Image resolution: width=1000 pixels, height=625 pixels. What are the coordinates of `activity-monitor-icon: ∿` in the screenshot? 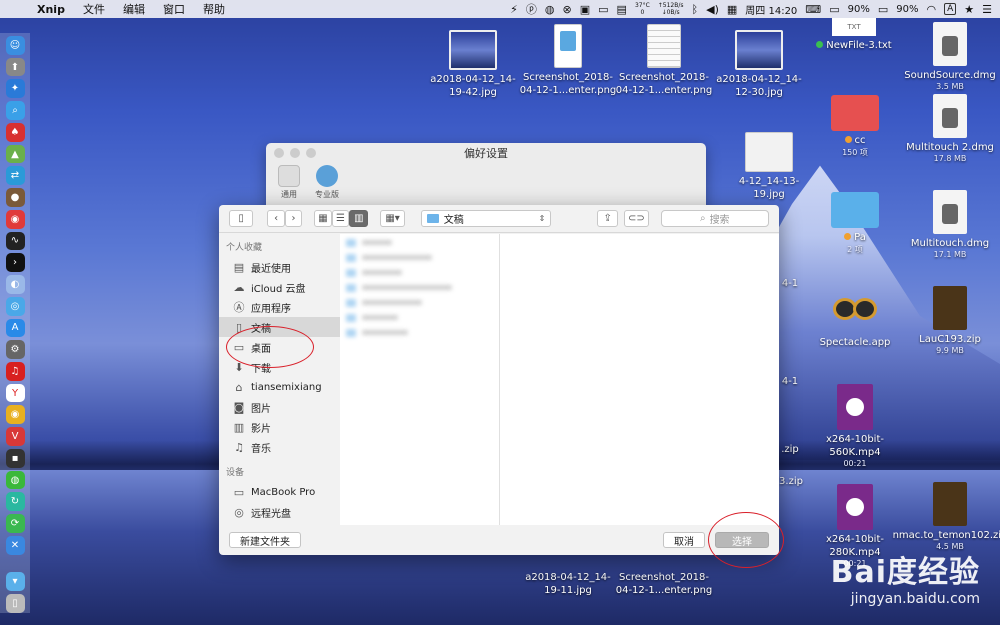 It's located at (15, 241).